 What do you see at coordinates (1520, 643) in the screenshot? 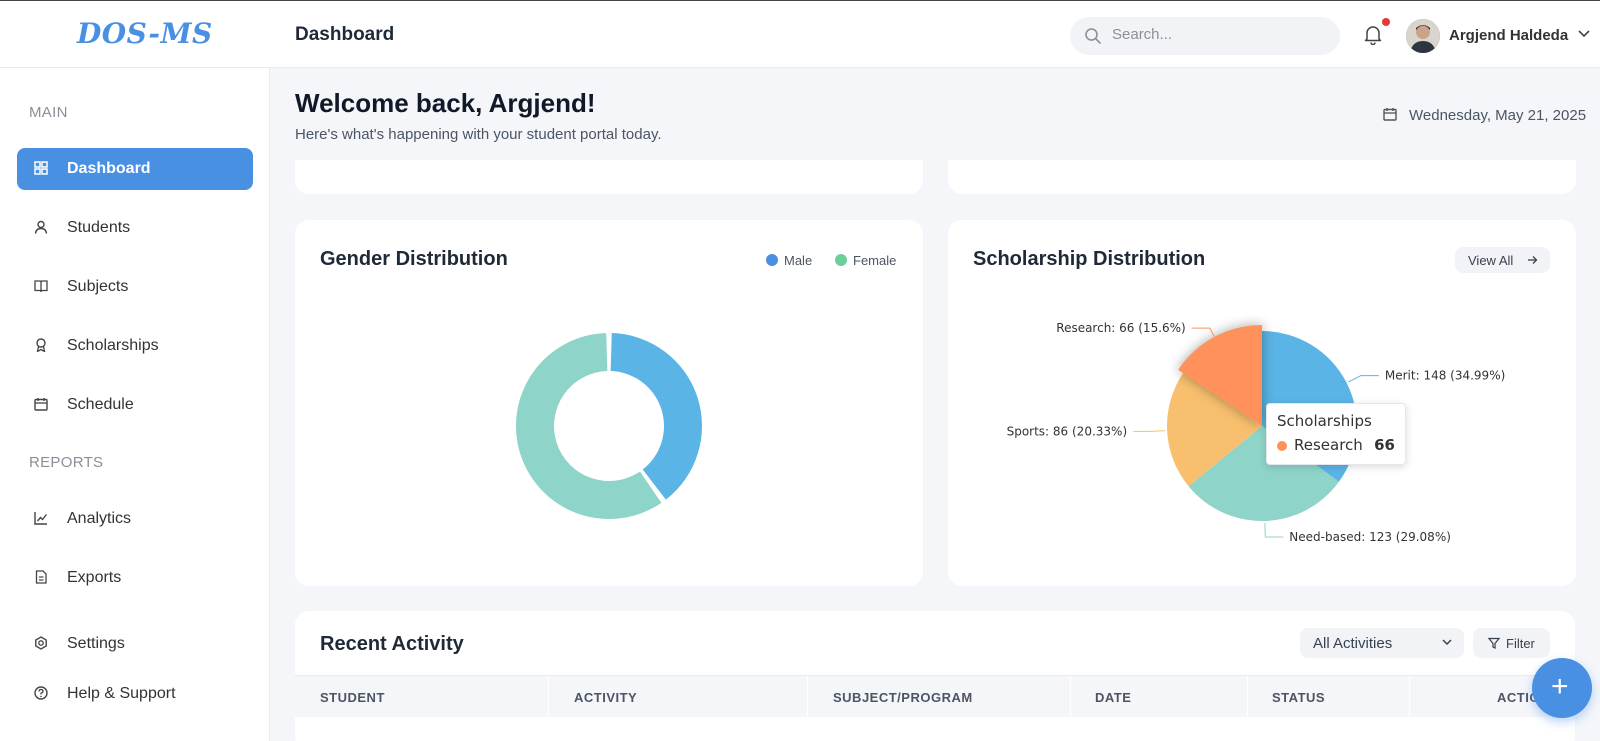
I see `filter-label: Filter` at bounding box center [1520, 643].